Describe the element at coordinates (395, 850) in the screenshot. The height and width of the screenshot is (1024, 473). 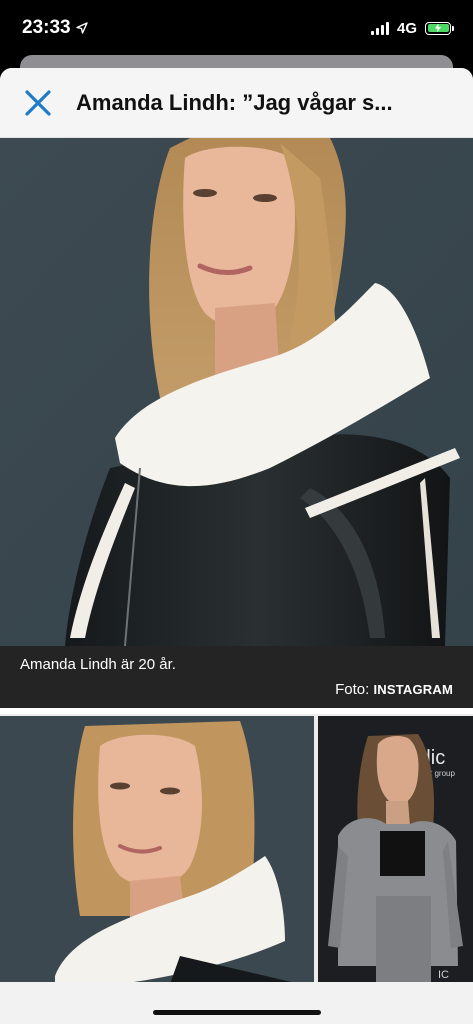
I see `thumbnail-photo: rdic ement group IC` at that location.